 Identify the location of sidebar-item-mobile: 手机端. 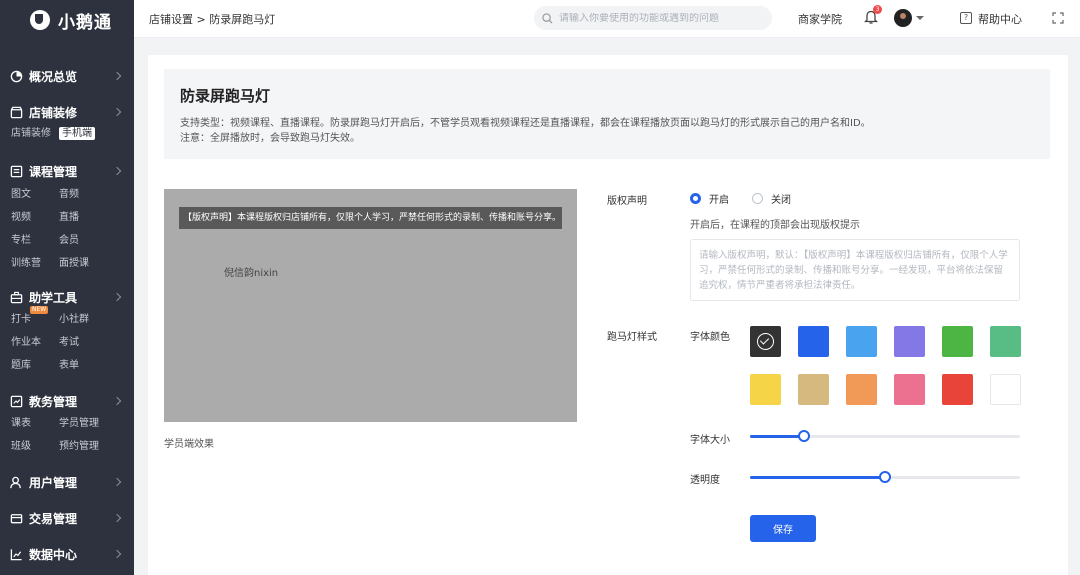
(89, 133).